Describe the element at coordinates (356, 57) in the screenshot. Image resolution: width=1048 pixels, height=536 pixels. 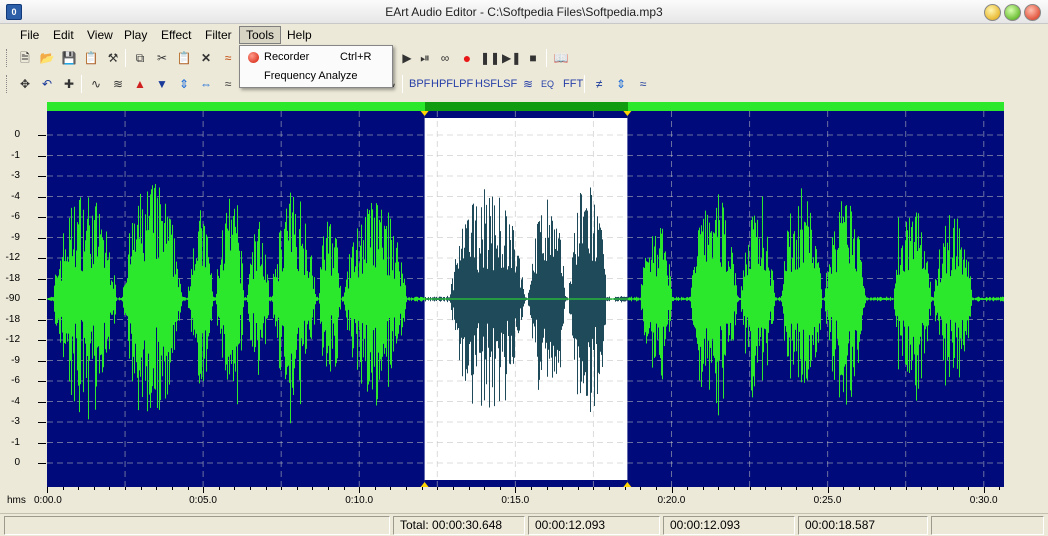
I see `menu-item-shortcut: Ctrl+R` at that location.